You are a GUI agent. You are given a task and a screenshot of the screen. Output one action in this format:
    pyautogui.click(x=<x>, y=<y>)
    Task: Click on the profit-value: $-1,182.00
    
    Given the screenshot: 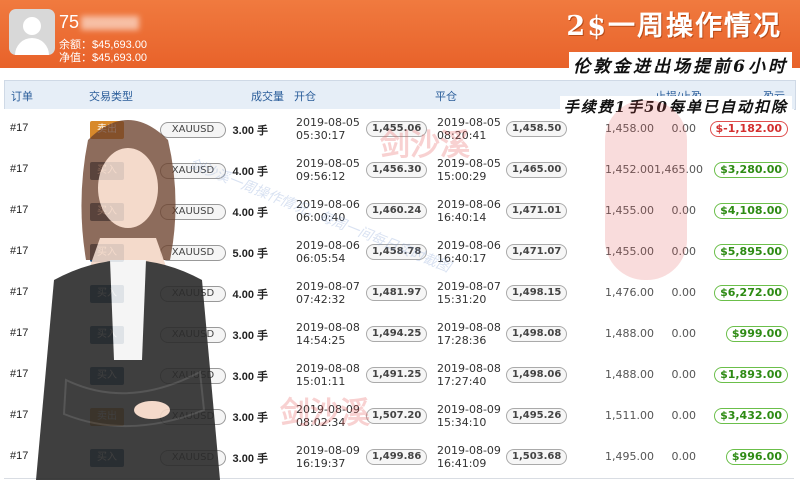 What is the action you would take?
    pyautogui.click(x=748, y=129)
    